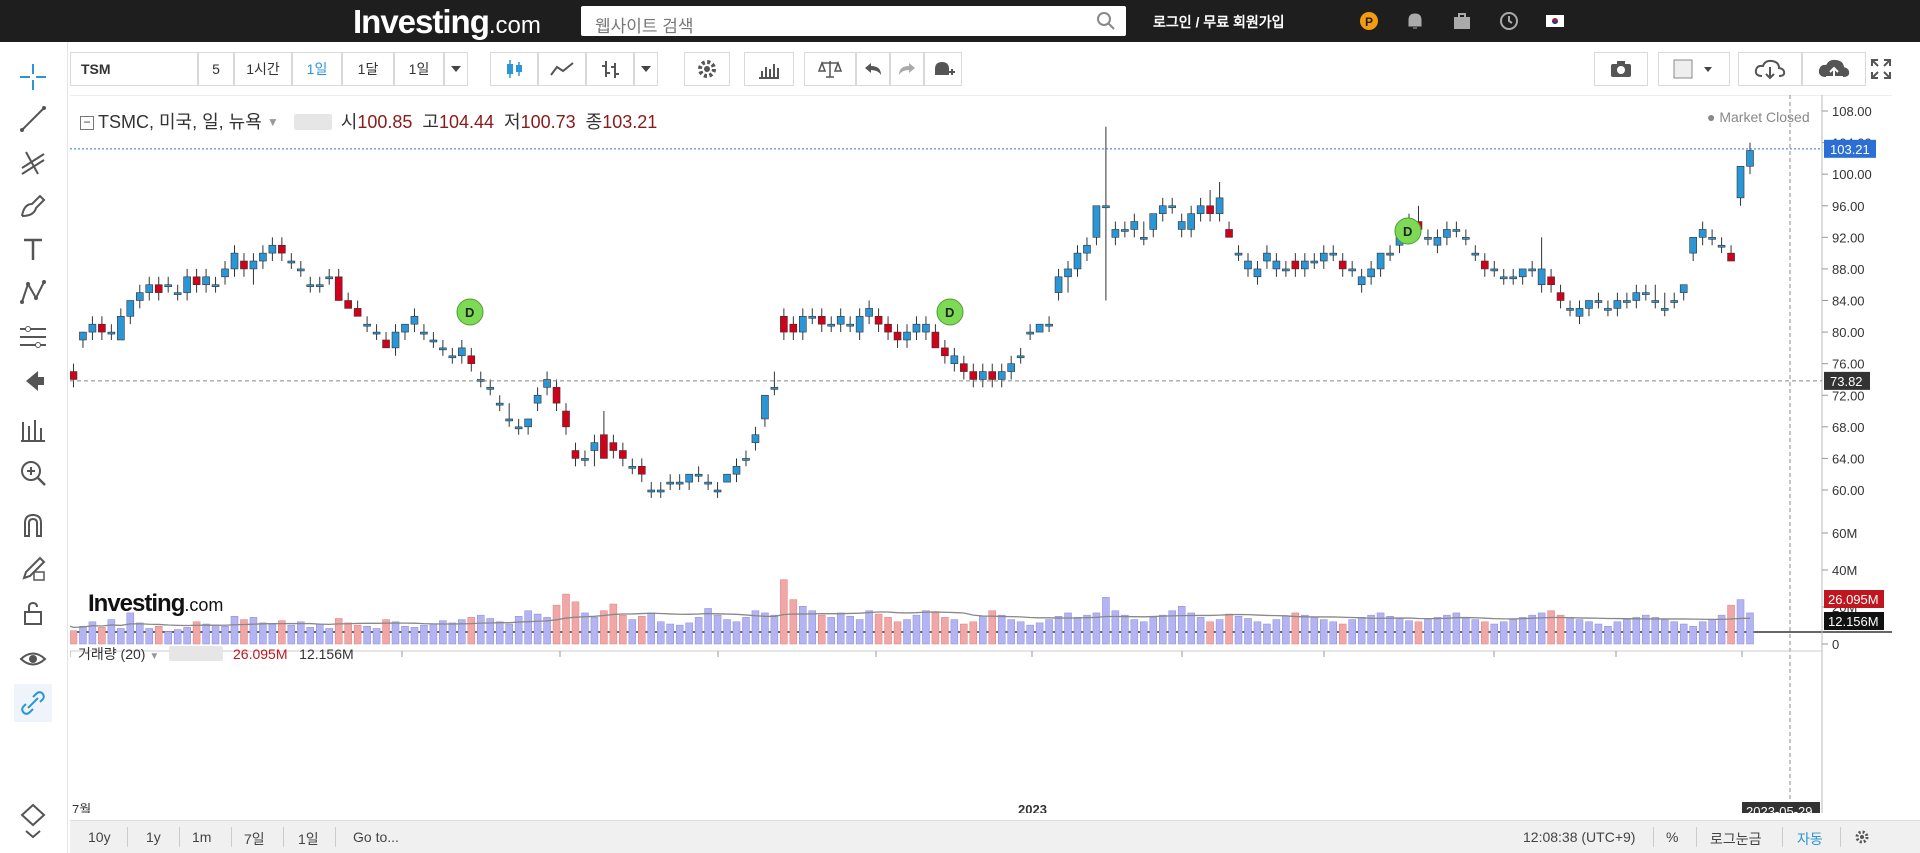  I want to click on clock-icon, so click(1509, 21).